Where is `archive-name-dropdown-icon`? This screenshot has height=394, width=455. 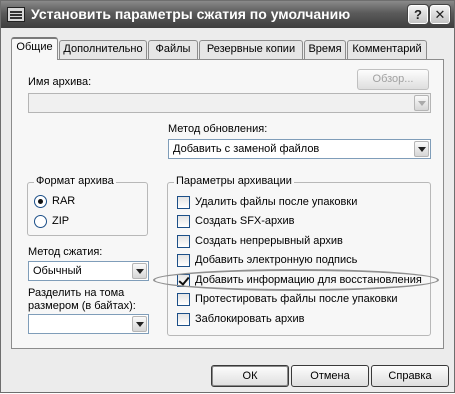 archive-name-dropdown-icon is located at coordinates (421, 103).